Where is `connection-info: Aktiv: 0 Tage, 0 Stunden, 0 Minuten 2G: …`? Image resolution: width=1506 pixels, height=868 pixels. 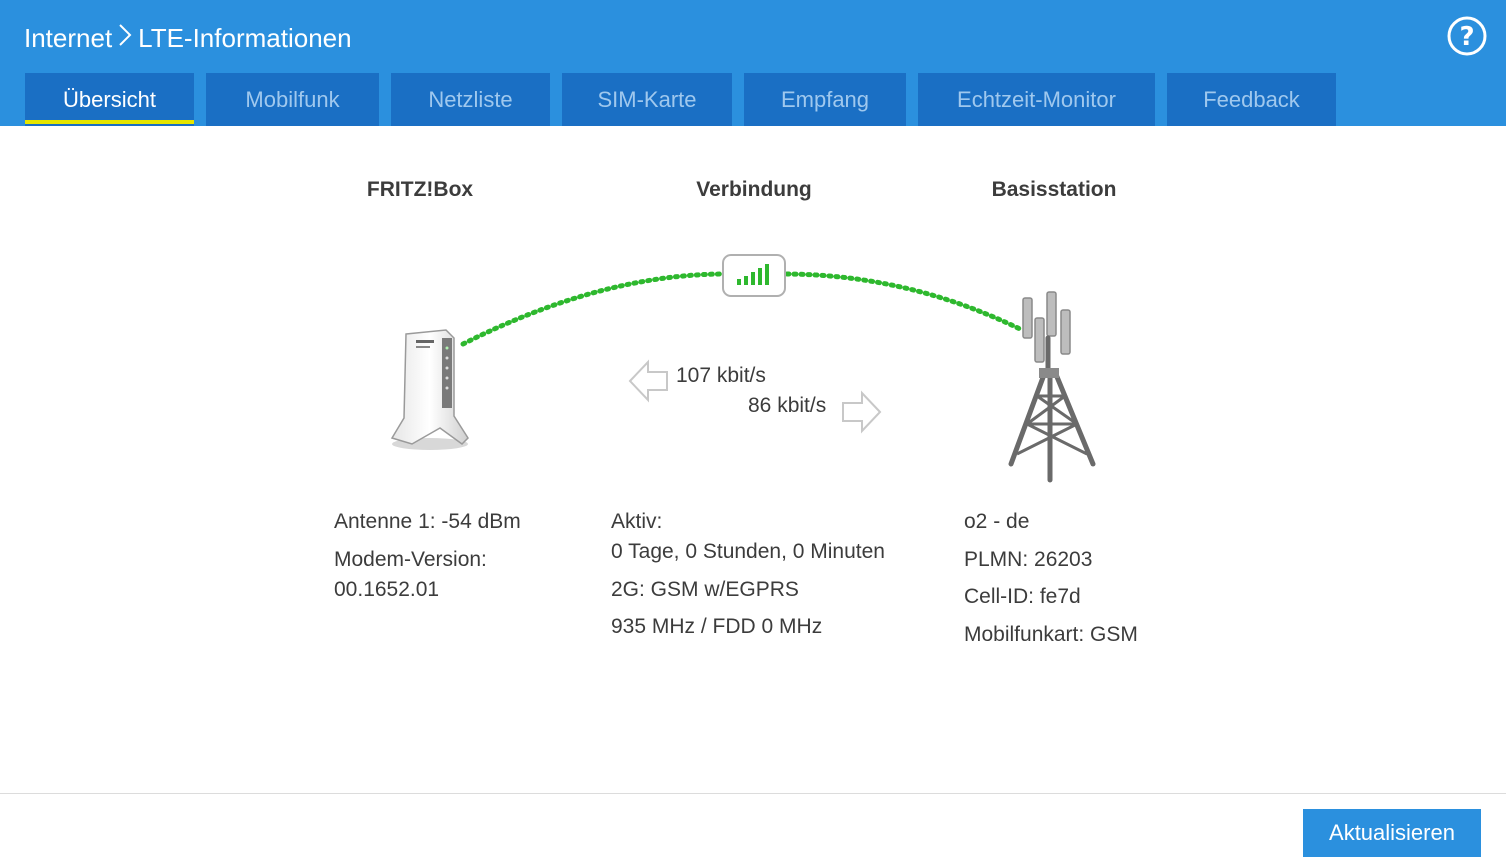
connection-info: Aktiv: 0 Tage, 0 Stunden, 0 Minuten 2G: … is located at coordinates (748, 574).